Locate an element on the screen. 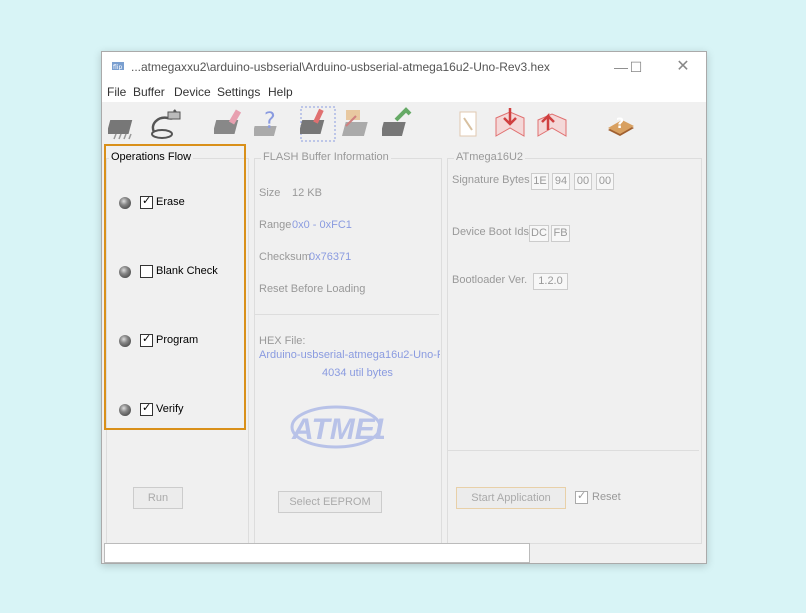 The image size is (806, 613). maximize-button: ☐ is located at coordinates (636, 67).